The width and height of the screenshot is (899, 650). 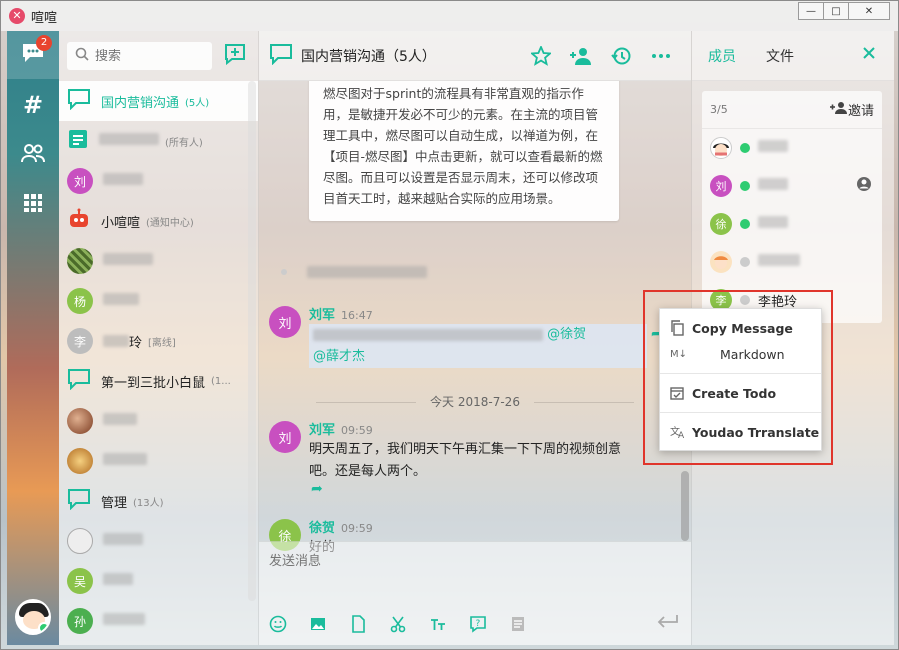 I want to click on search-input, so click(x=145, y=56).